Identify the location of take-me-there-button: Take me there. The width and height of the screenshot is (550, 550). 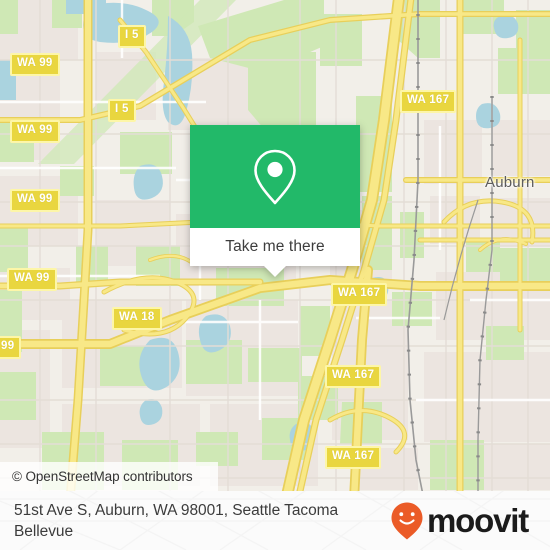
(275, 247).